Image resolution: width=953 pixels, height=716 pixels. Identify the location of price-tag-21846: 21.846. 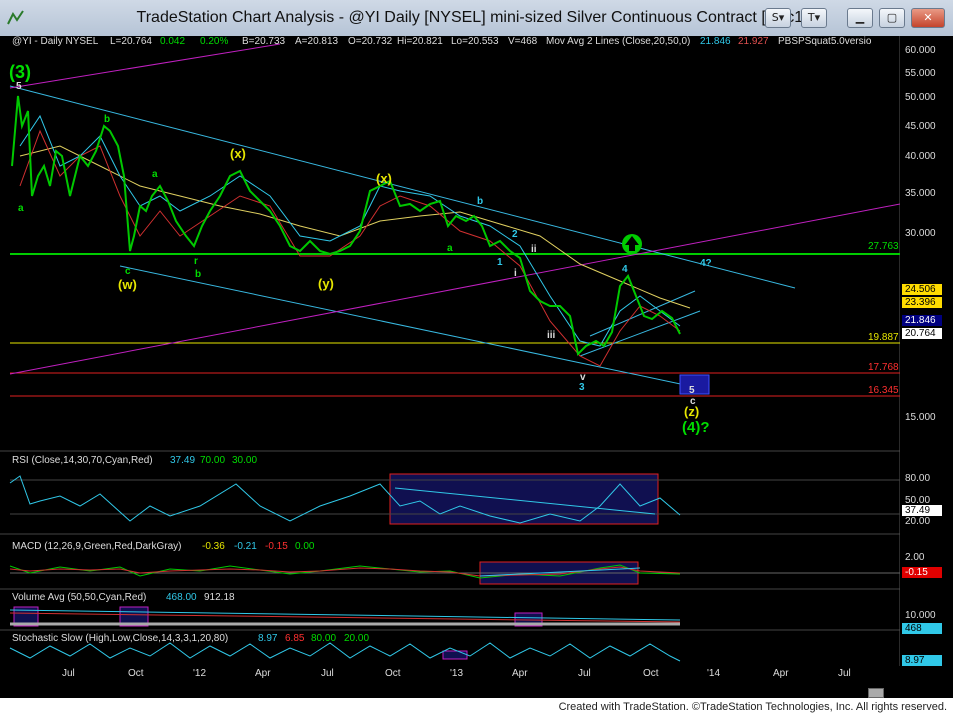
(922, 320).